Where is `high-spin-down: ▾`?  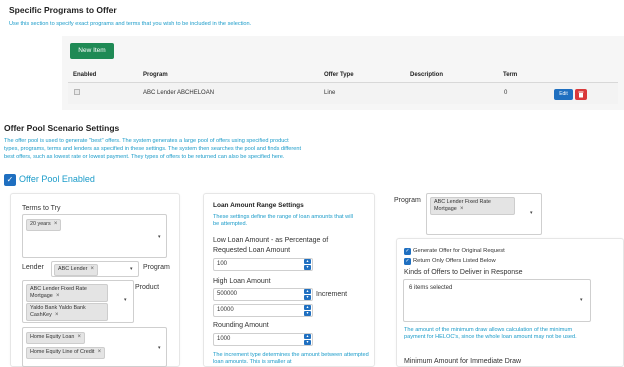
high-spin-down: ▾ is located at coordinates (307, 297).